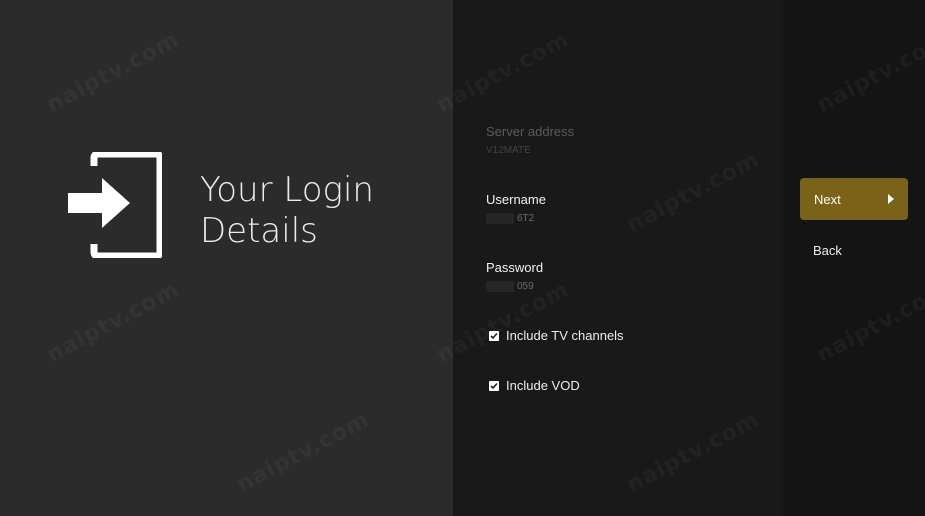  What do you see at coordinates (543, 385) in the screenshot?
I see `include-vod-label: Include VOD` at bounding box center [543, 385].